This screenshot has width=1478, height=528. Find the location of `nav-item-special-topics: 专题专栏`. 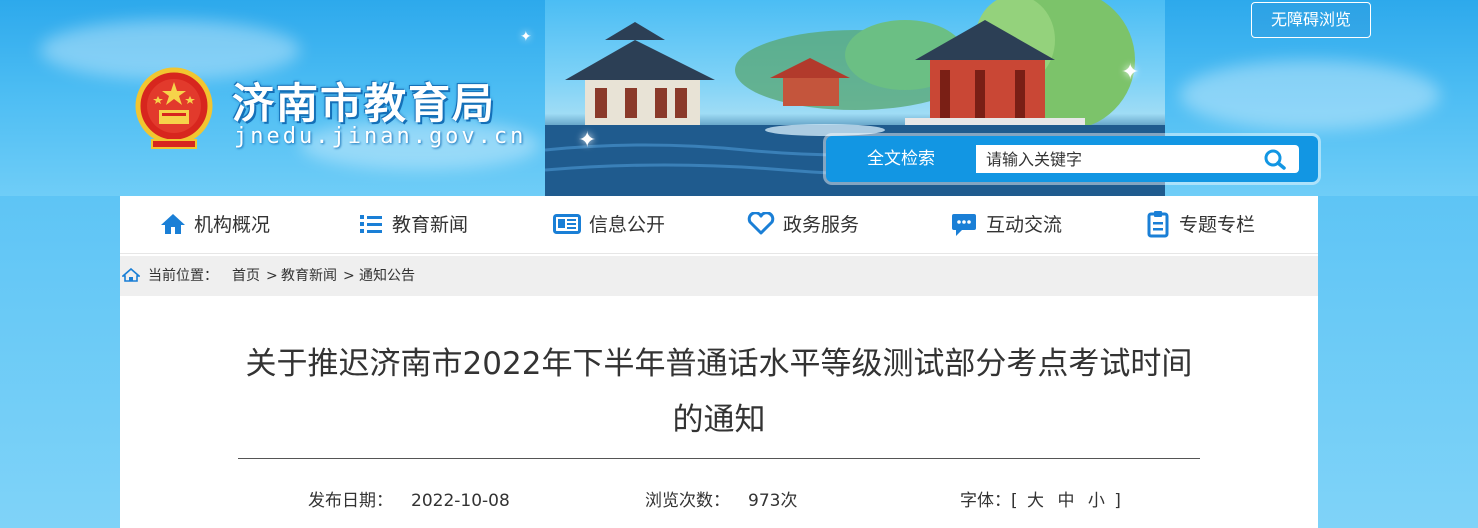

nav-item-special-topics: 专题专栏 is located at coordinates (1200, 225).